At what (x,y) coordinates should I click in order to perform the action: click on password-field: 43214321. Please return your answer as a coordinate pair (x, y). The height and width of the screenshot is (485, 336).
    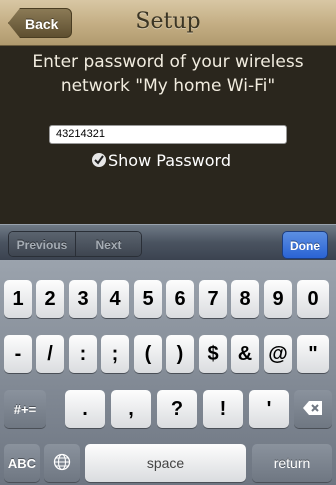
    Looking at the image, I should click on (168, 134).